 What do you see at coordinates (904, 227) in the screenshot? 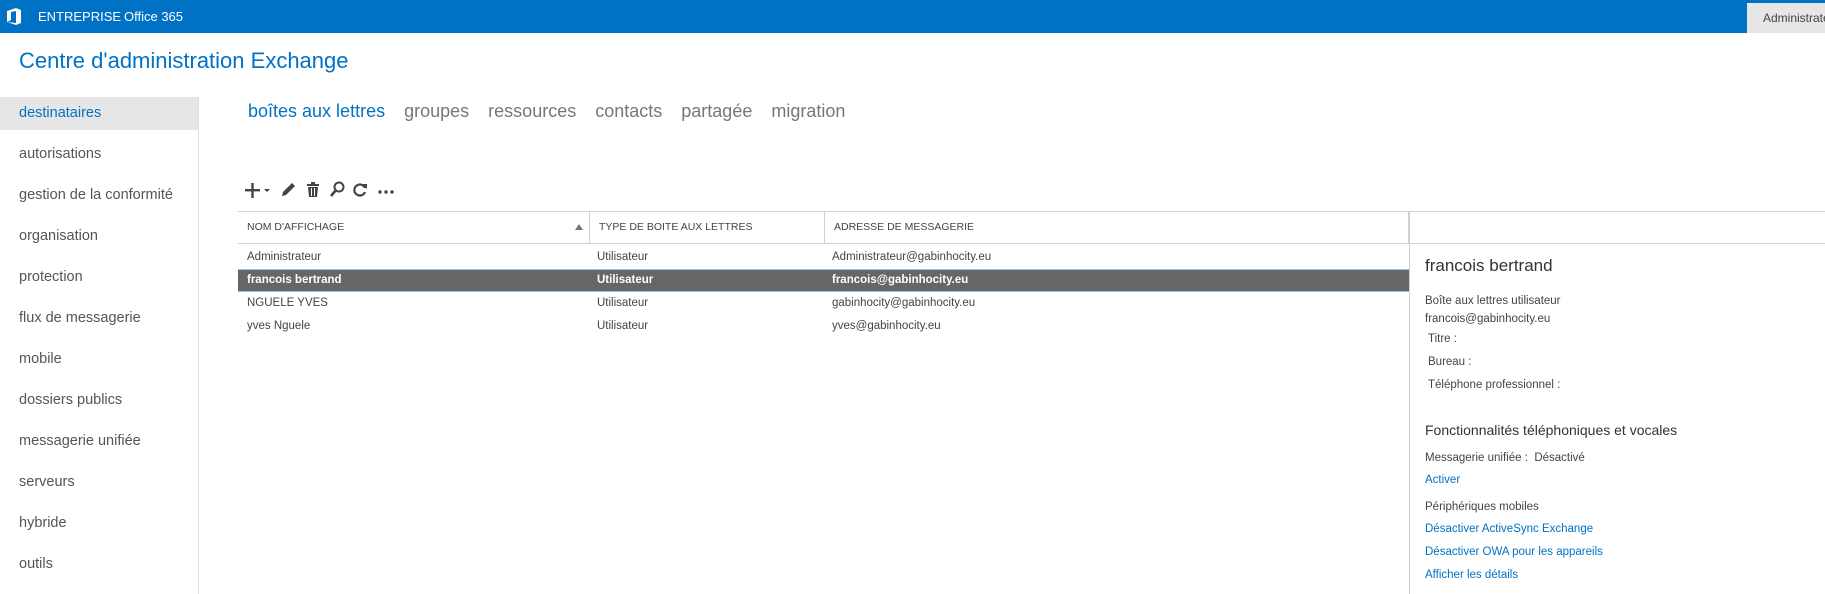
I see `column-header-label: ADRESSE DE MESSAGERIE` at bounding box center [904, 227].